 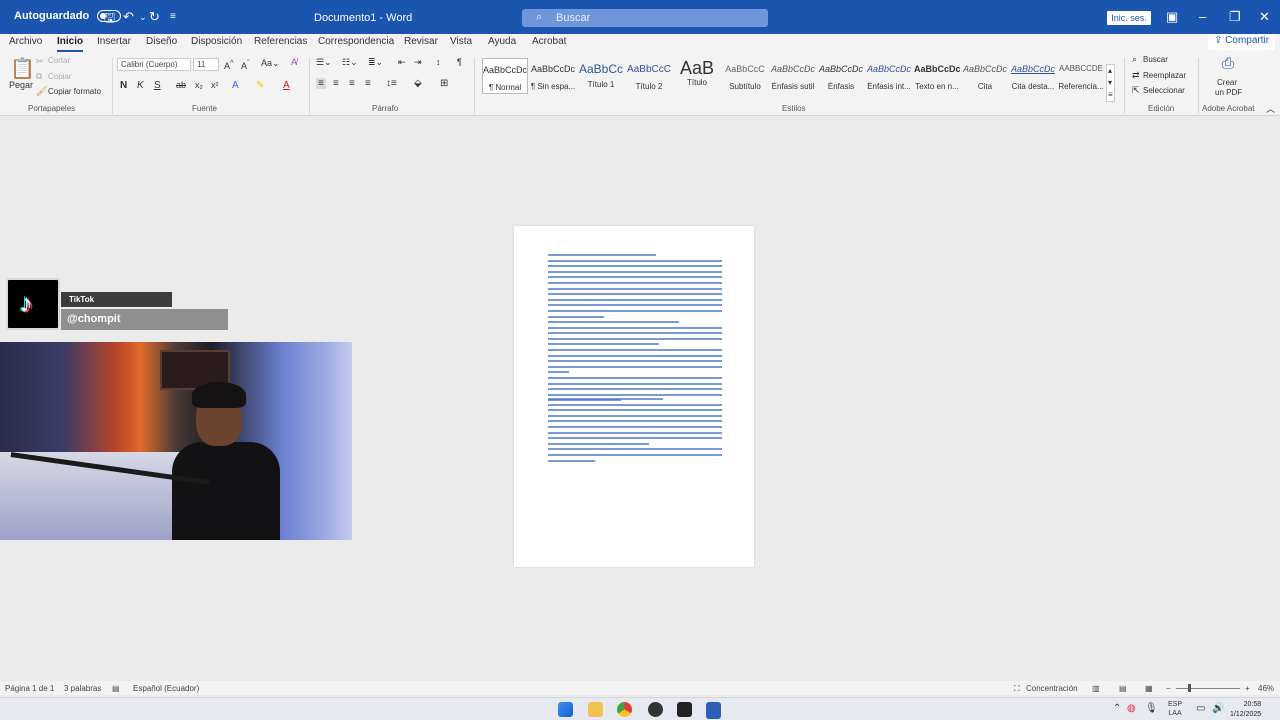 I want to click on justify-icon: ≡, so click(x=368, y=83).